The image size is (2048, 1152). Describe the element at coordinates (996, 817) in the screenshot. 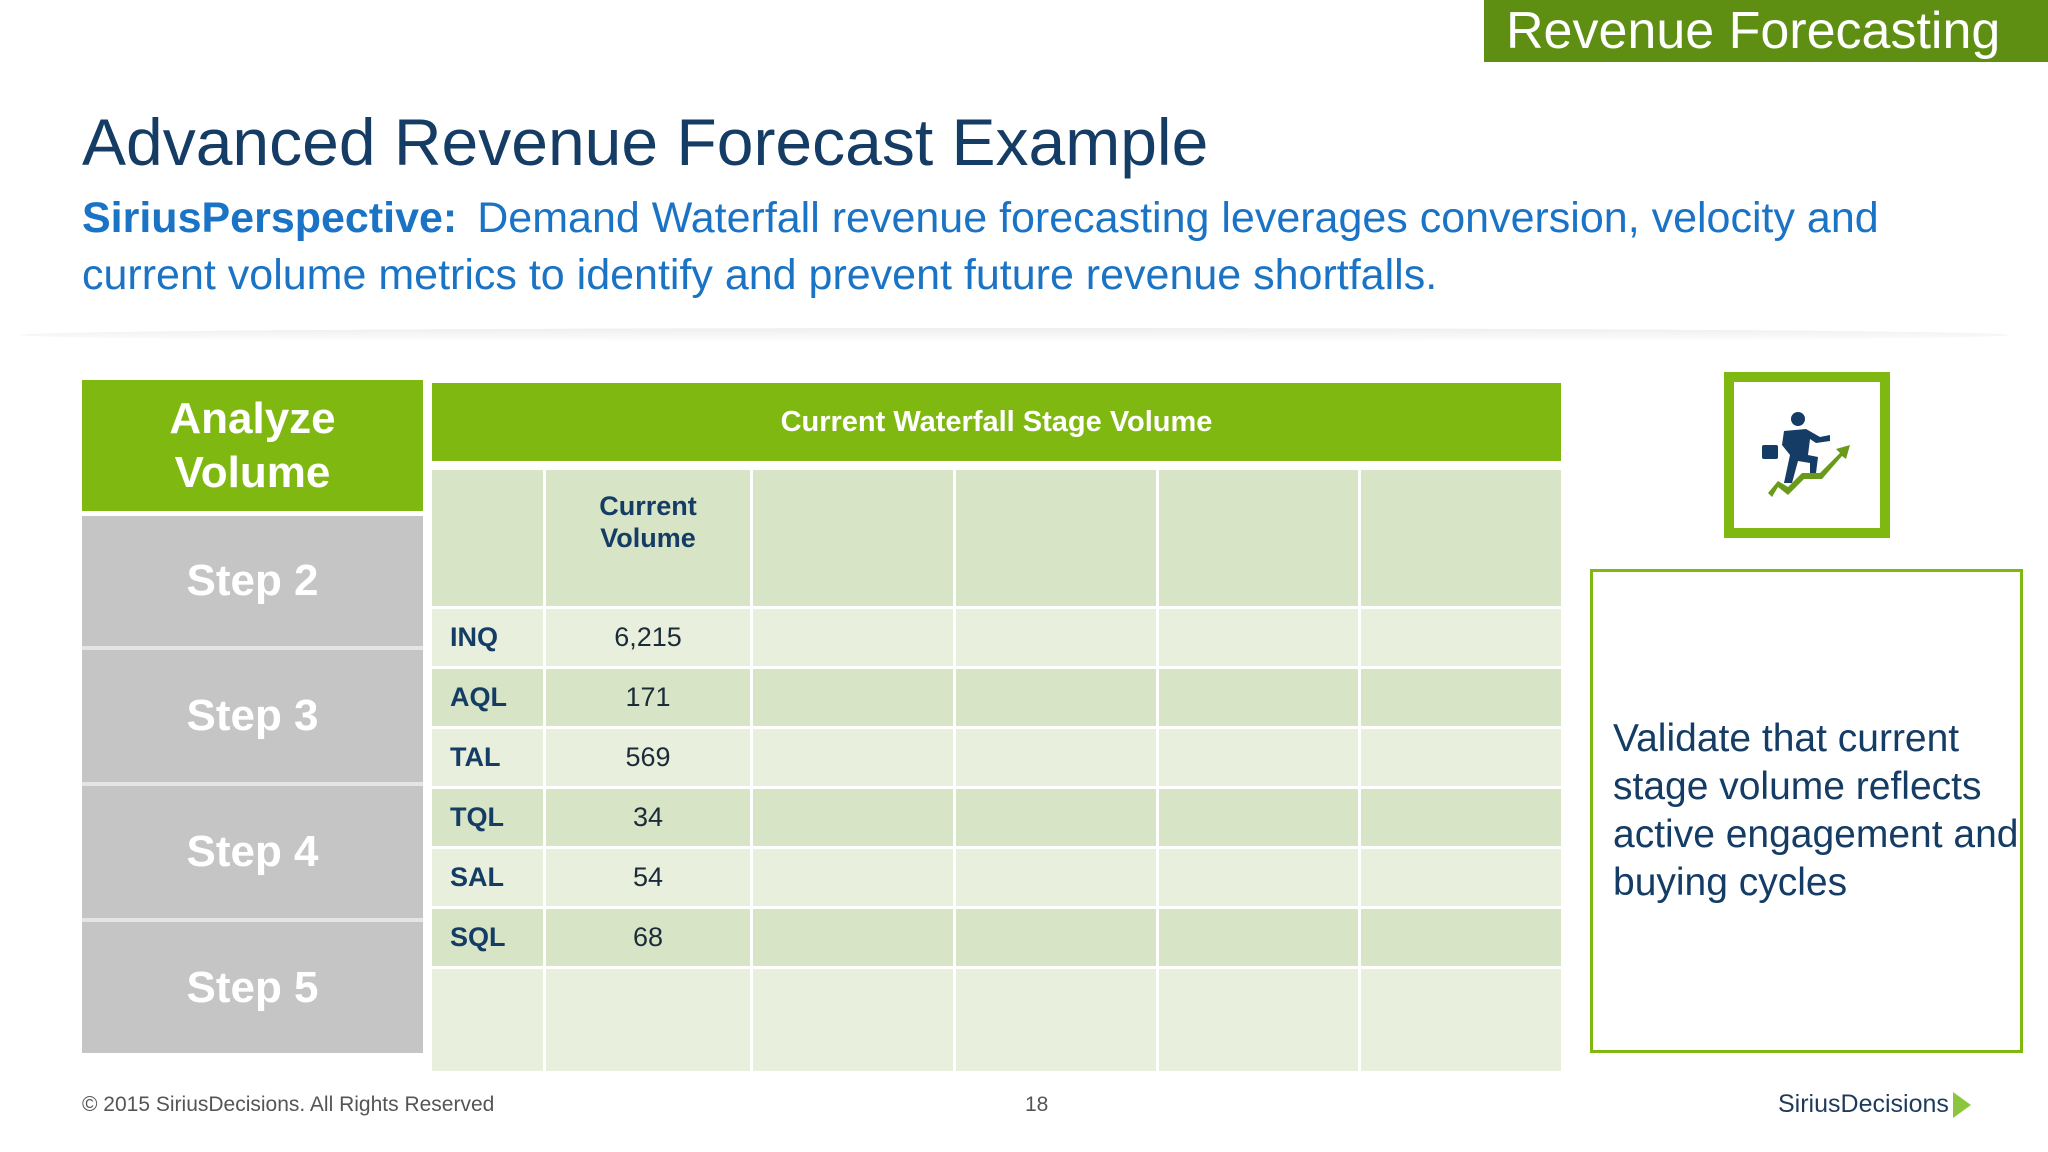

I see `table-row: TQL 34` at that location.